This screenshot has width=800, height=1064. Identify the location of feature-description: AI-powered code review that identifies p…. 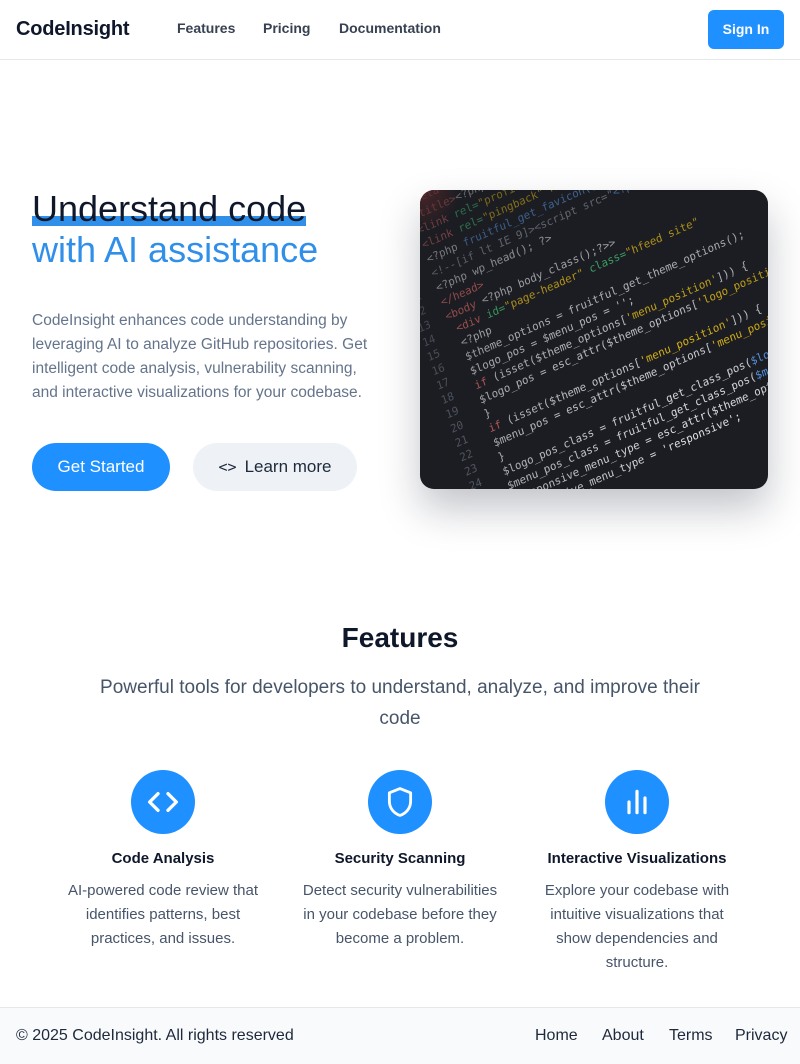
(163, 914).